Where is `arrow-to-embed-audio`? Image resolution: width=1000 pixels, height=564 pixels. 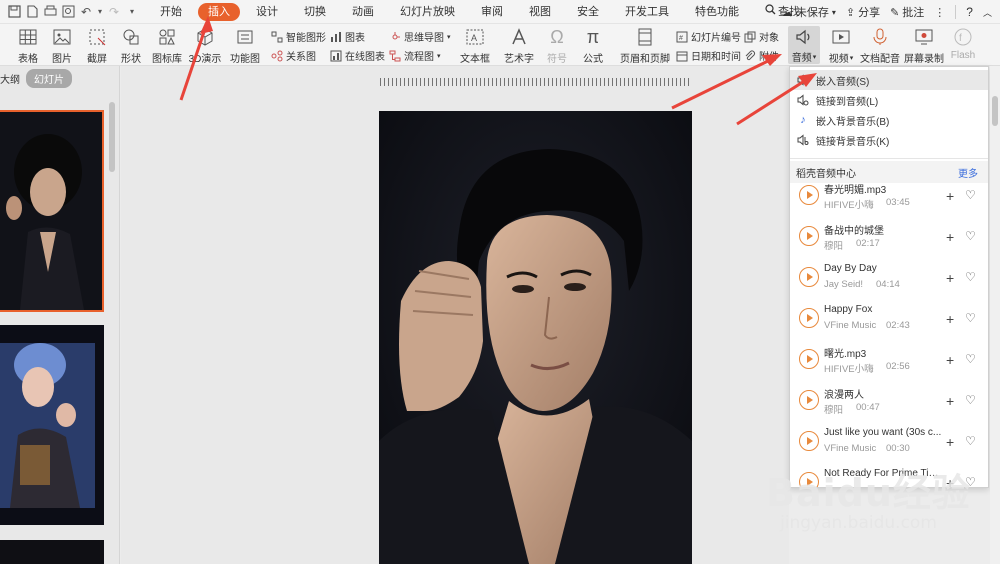
arrow-to-embed-audio is located at coordinates (776, 99).